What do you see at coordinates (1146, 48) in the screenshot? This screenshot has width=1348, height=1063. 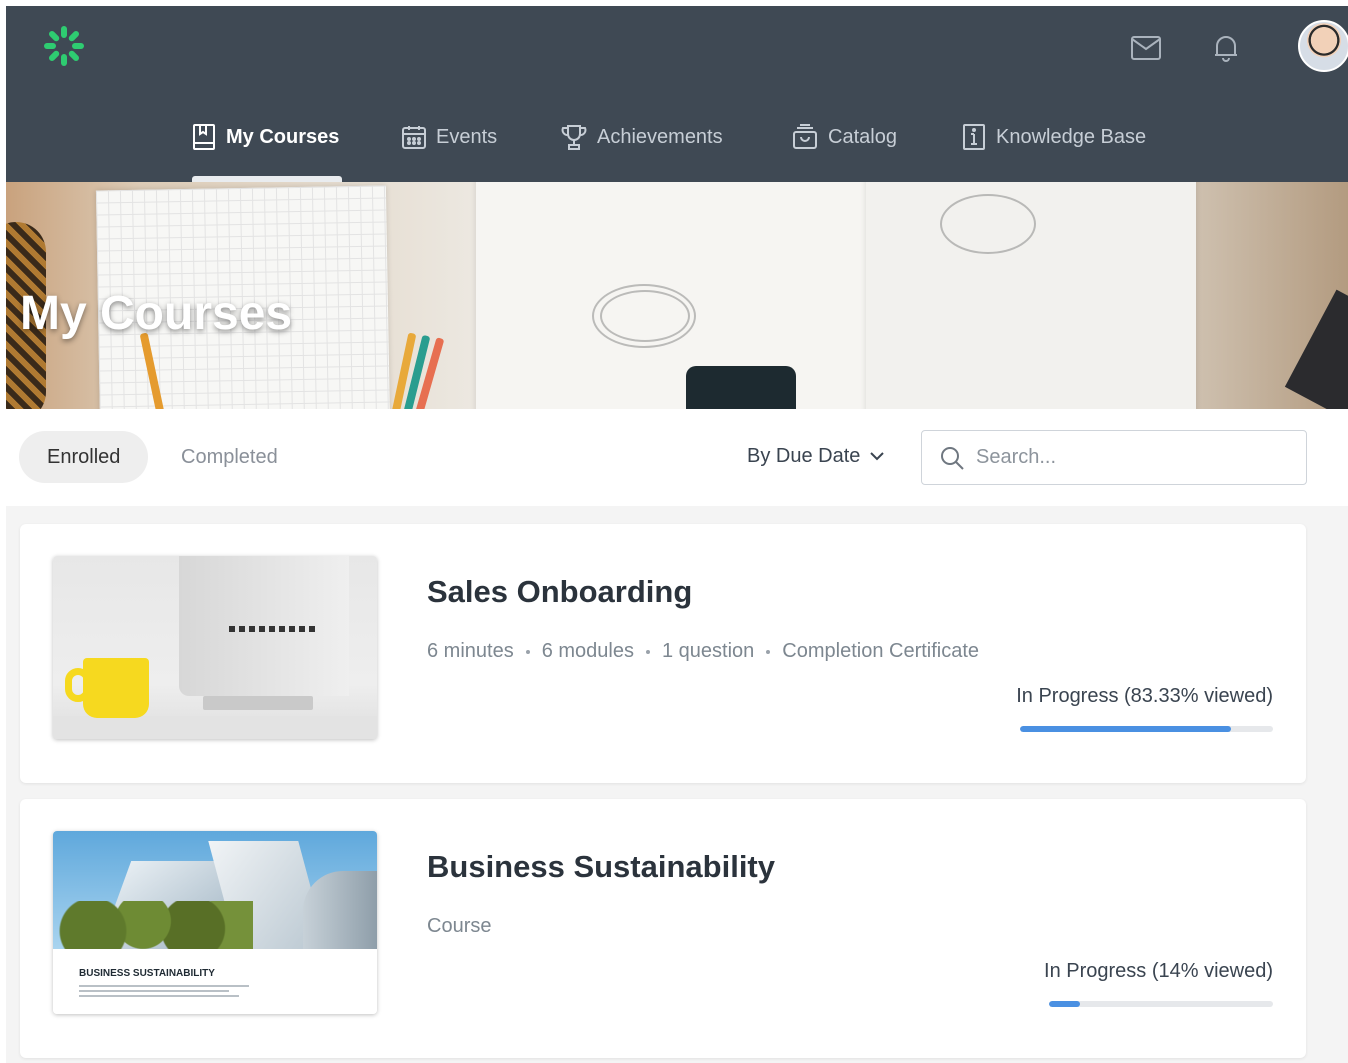 I see `mail-icon` at bounding box center [1146, 48].